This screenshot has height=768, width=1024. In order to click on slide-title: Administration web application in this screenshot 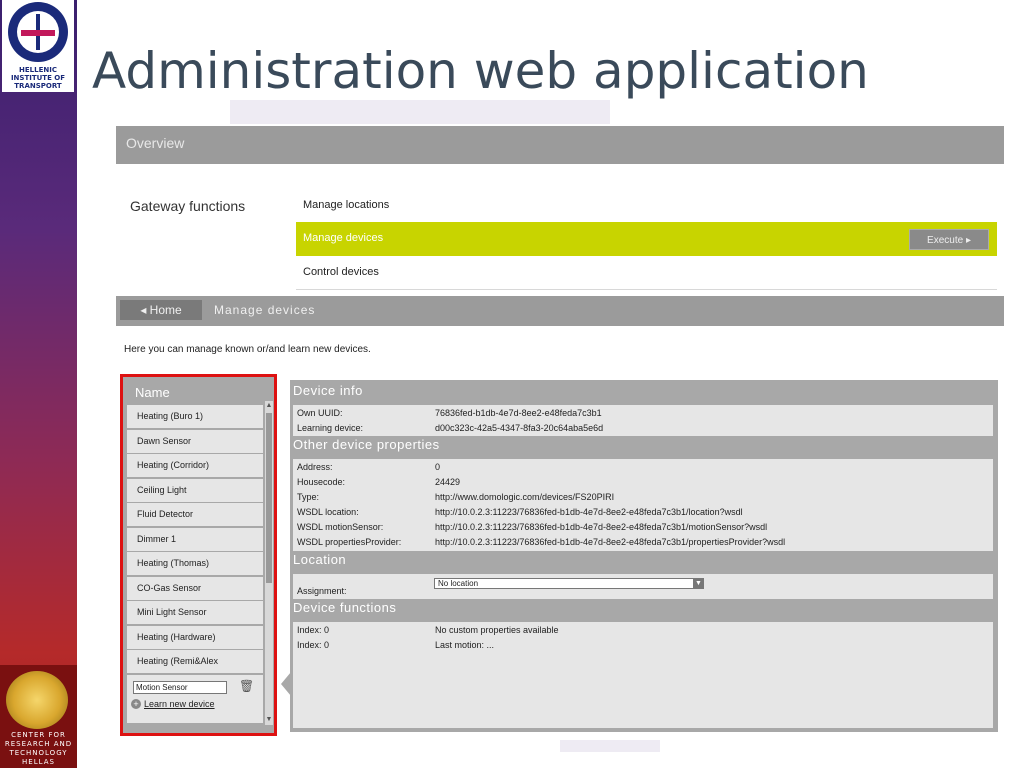, I will do `click(480, 71)`.